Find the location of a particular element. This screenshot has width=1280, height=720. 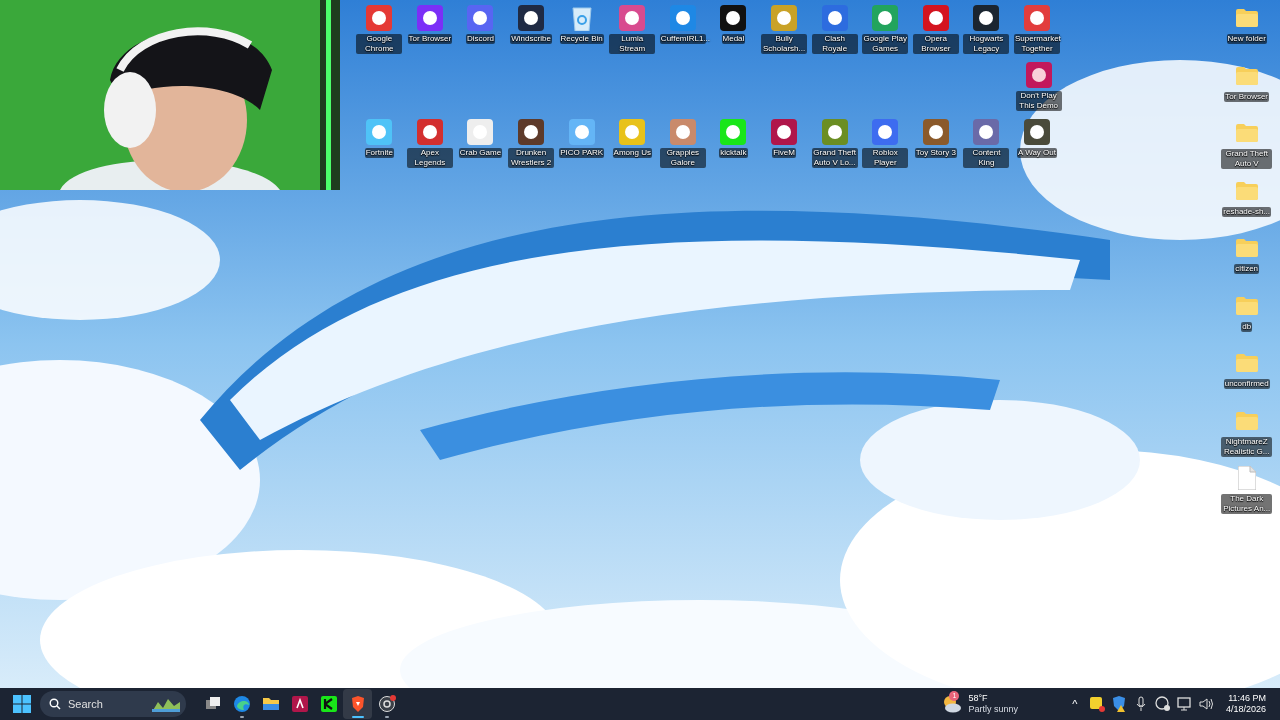

show-hidden-icons-button: ^ is located at coordinates (1074, 704).